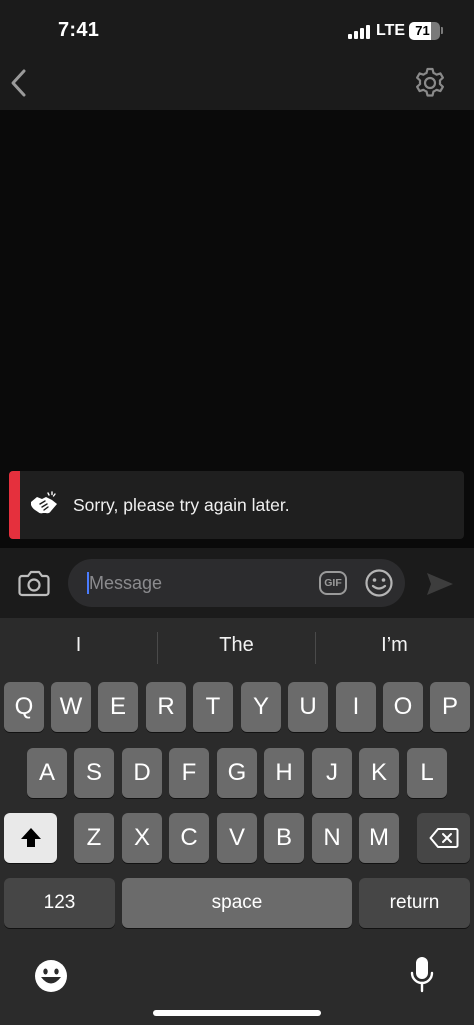 The width and height of the screenshot is (474, 1025). What do you see at coordinates (79, 30) in the screenshot?
I see `status-time: 7:41` at bounding box center [79, 30].